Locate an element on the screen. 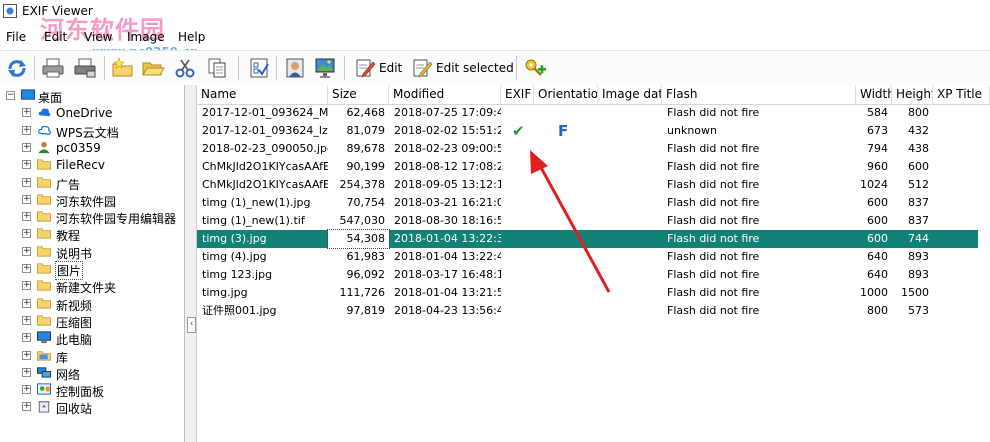 The width and height of the screenshot is (990, 442). menu-help: Help is located at coordinates (191, 37).